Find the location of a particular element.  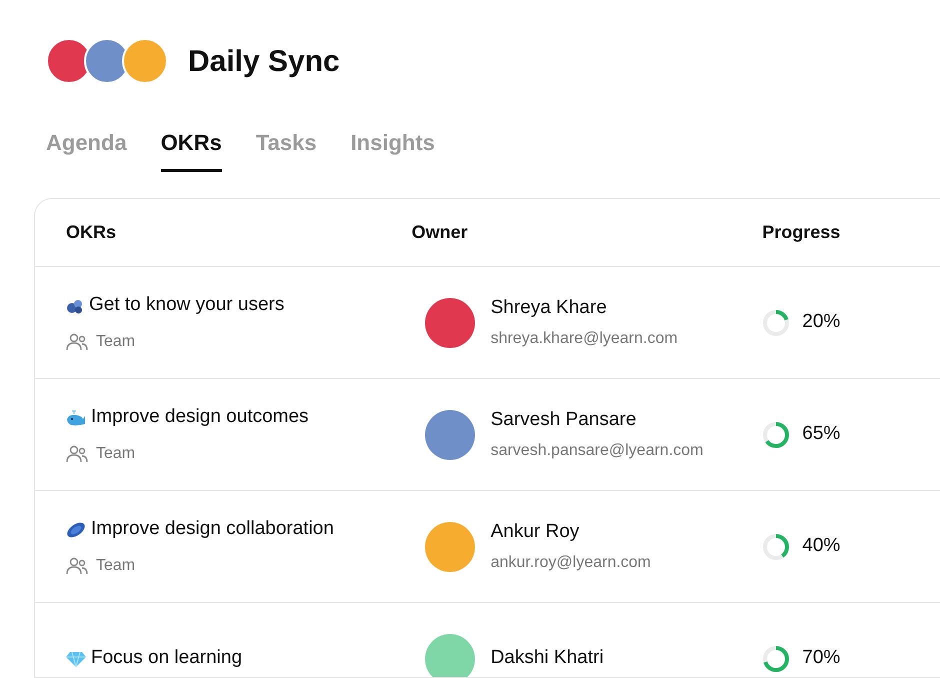

okr-title: Get to know your users is located at coordinates (186, 305).